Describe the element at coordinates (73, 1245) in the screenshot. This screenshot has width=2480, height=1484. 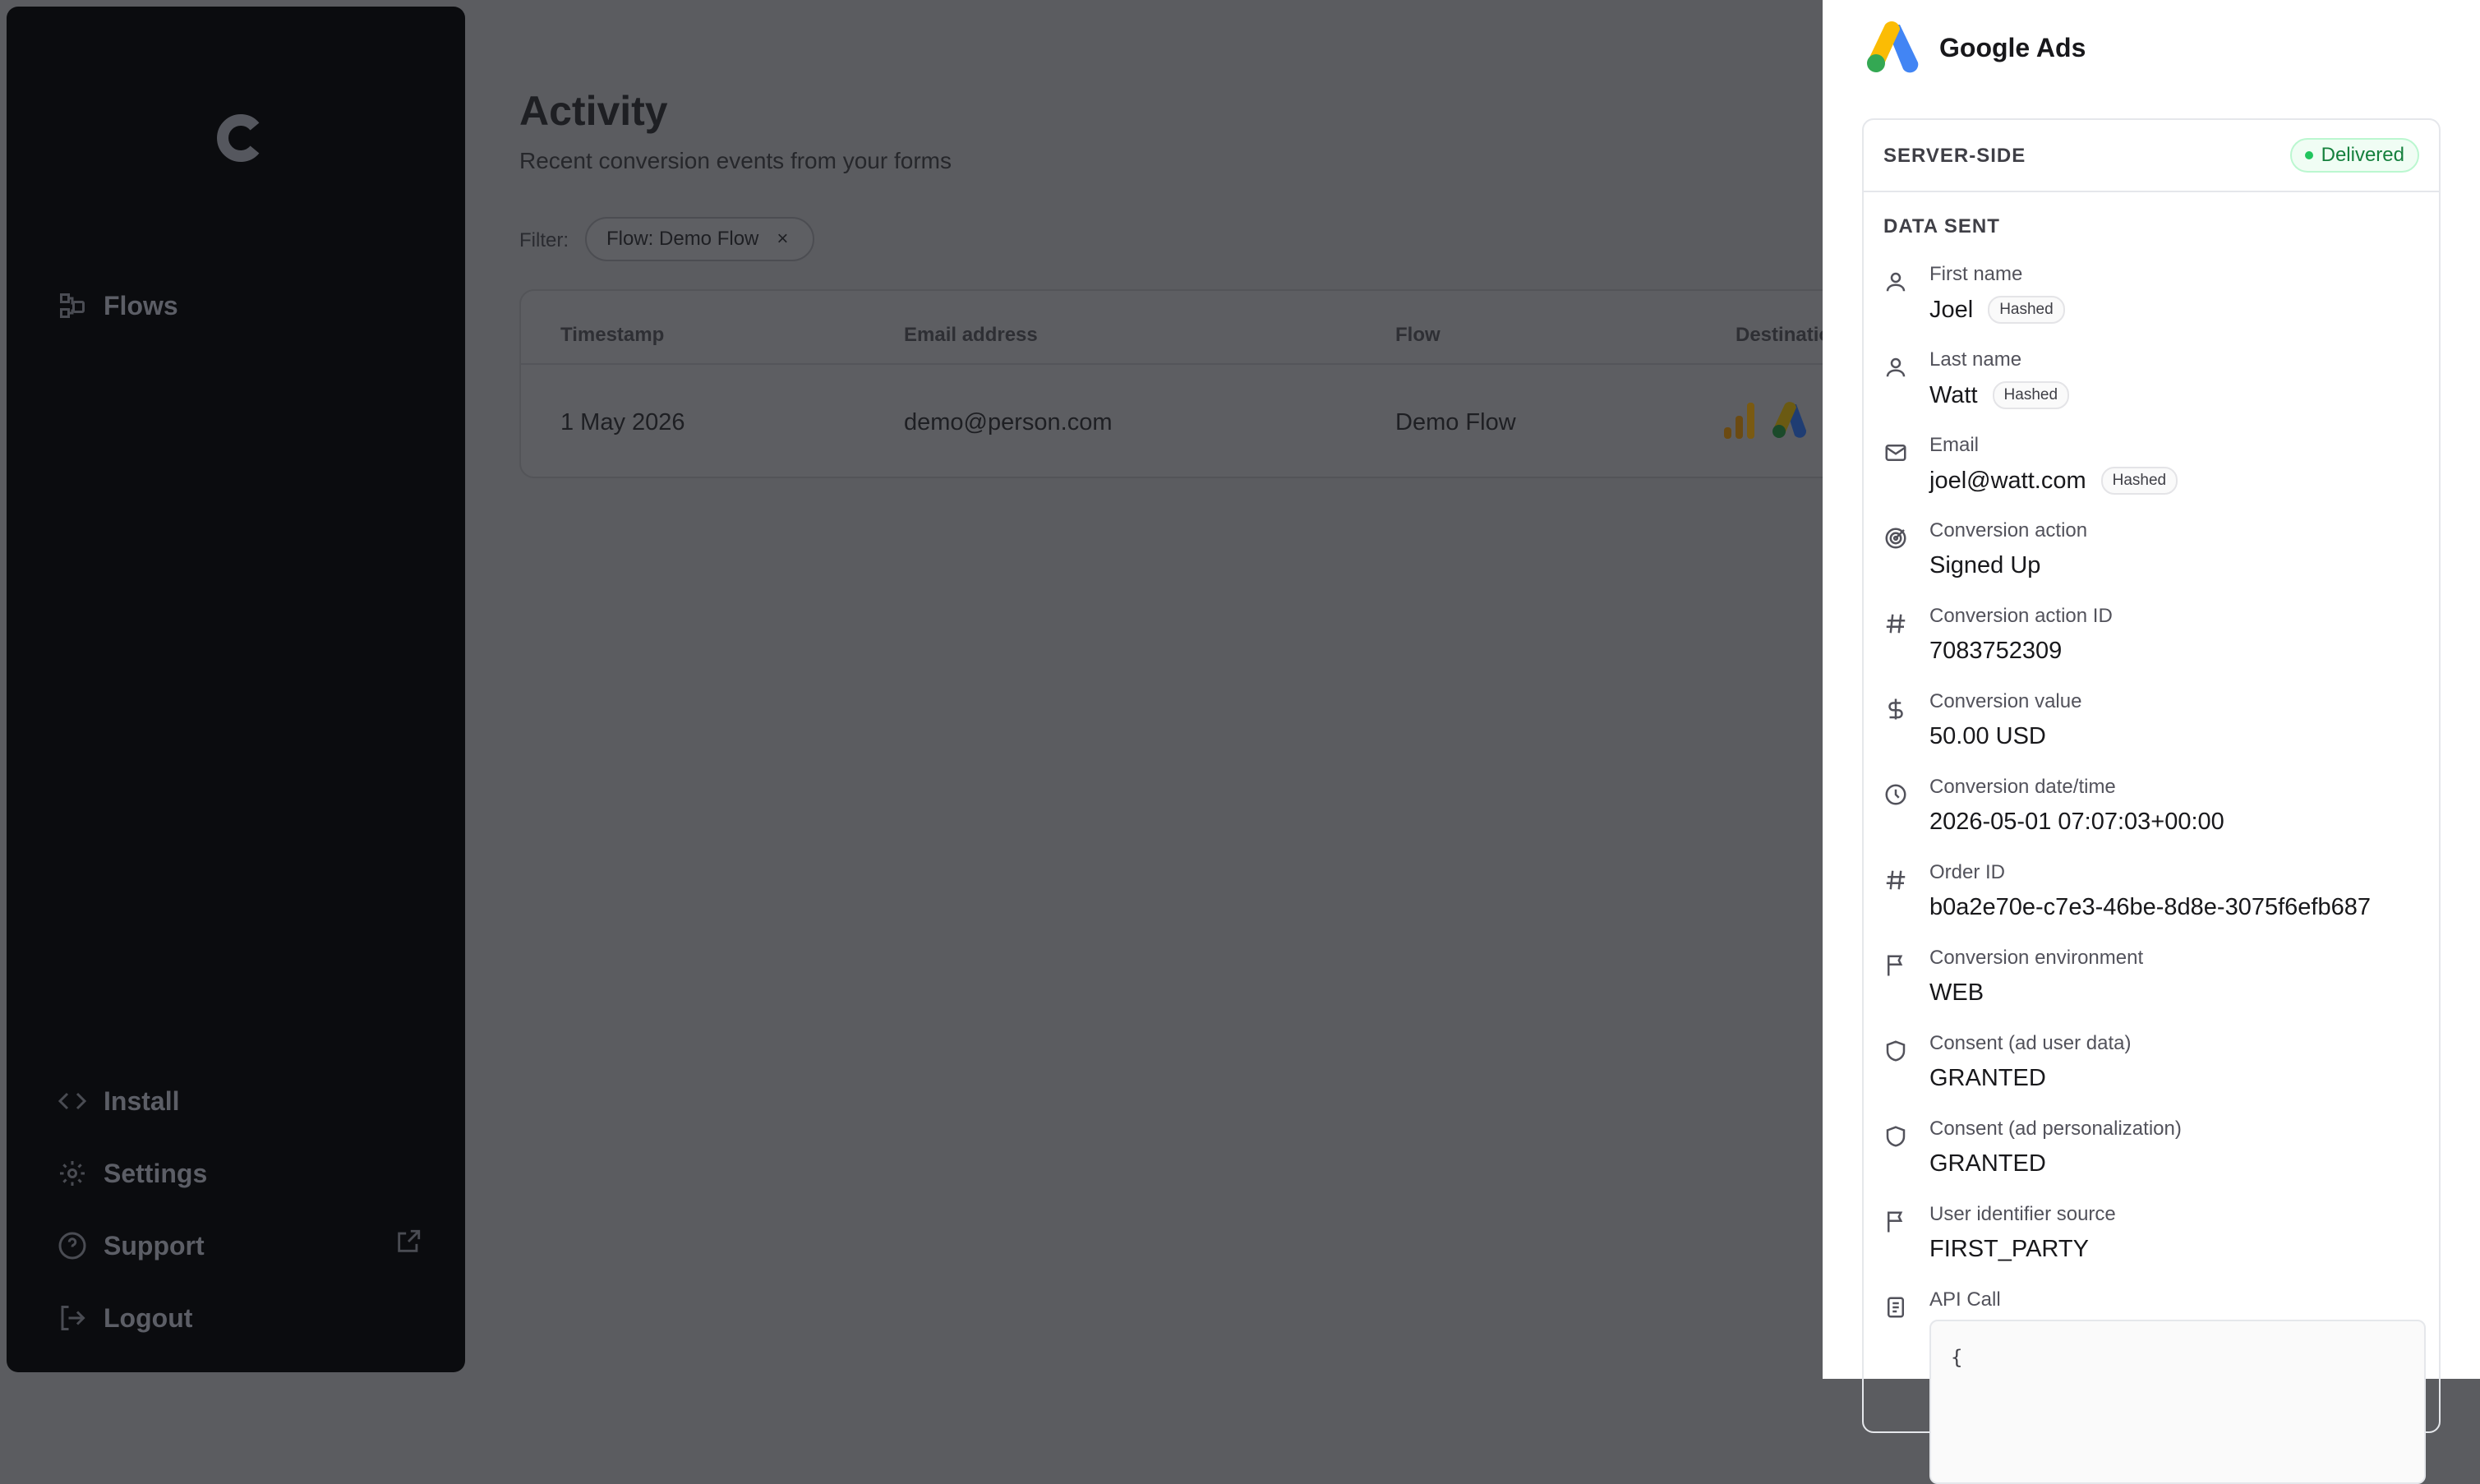
I see `help-circle-icon` at that location.